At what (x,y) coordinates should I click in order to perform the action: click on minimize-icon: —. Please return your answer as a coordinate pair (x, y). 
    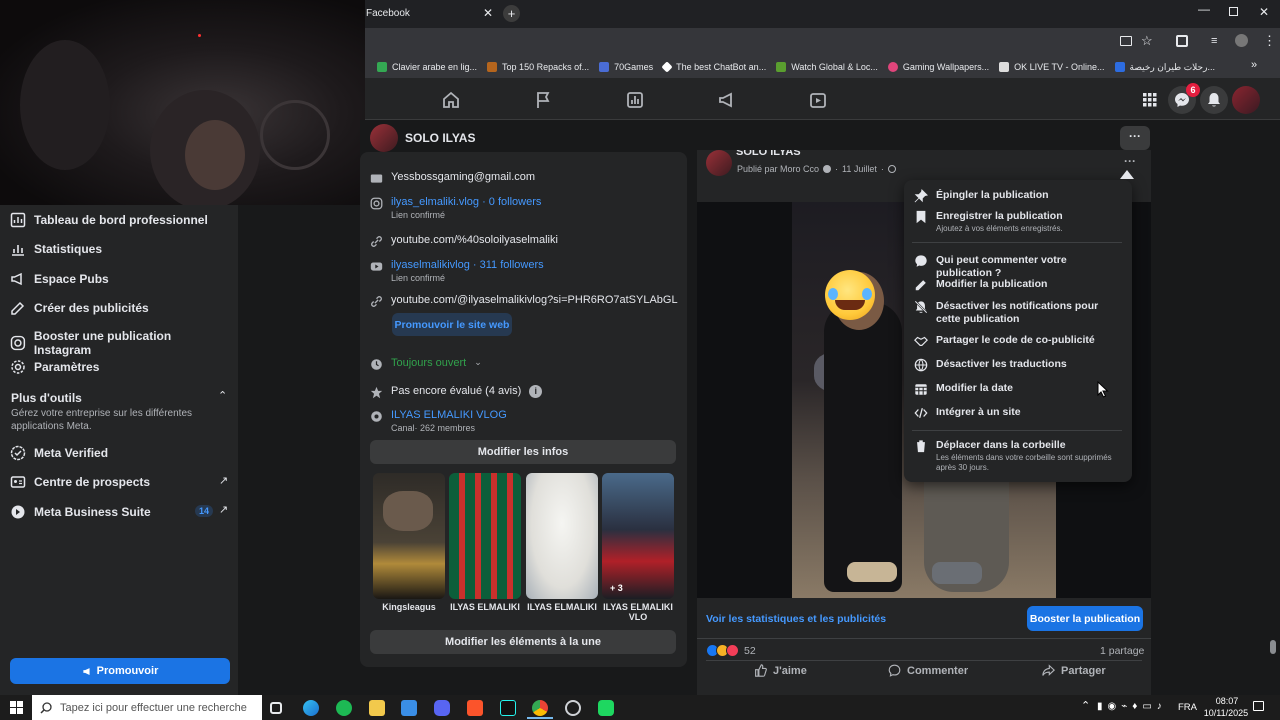
    Looking at the image, I should click on (1204, 9).